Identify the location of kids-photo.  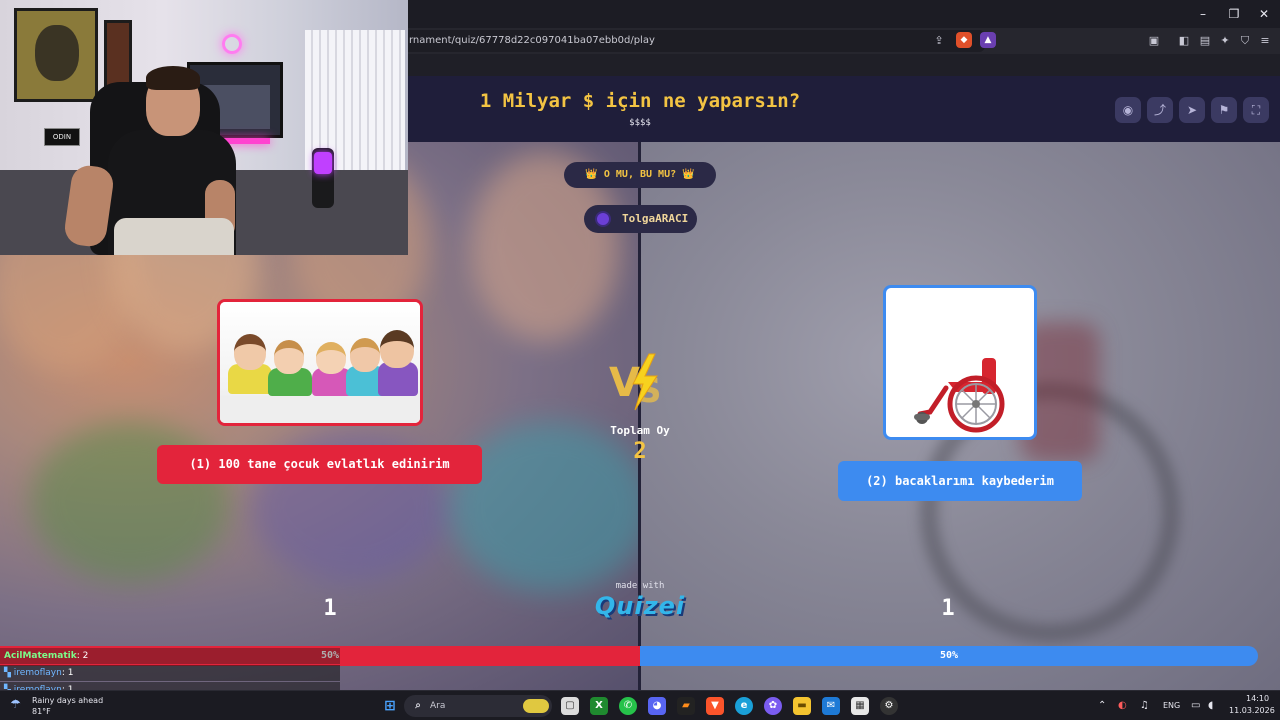
(320, 362).